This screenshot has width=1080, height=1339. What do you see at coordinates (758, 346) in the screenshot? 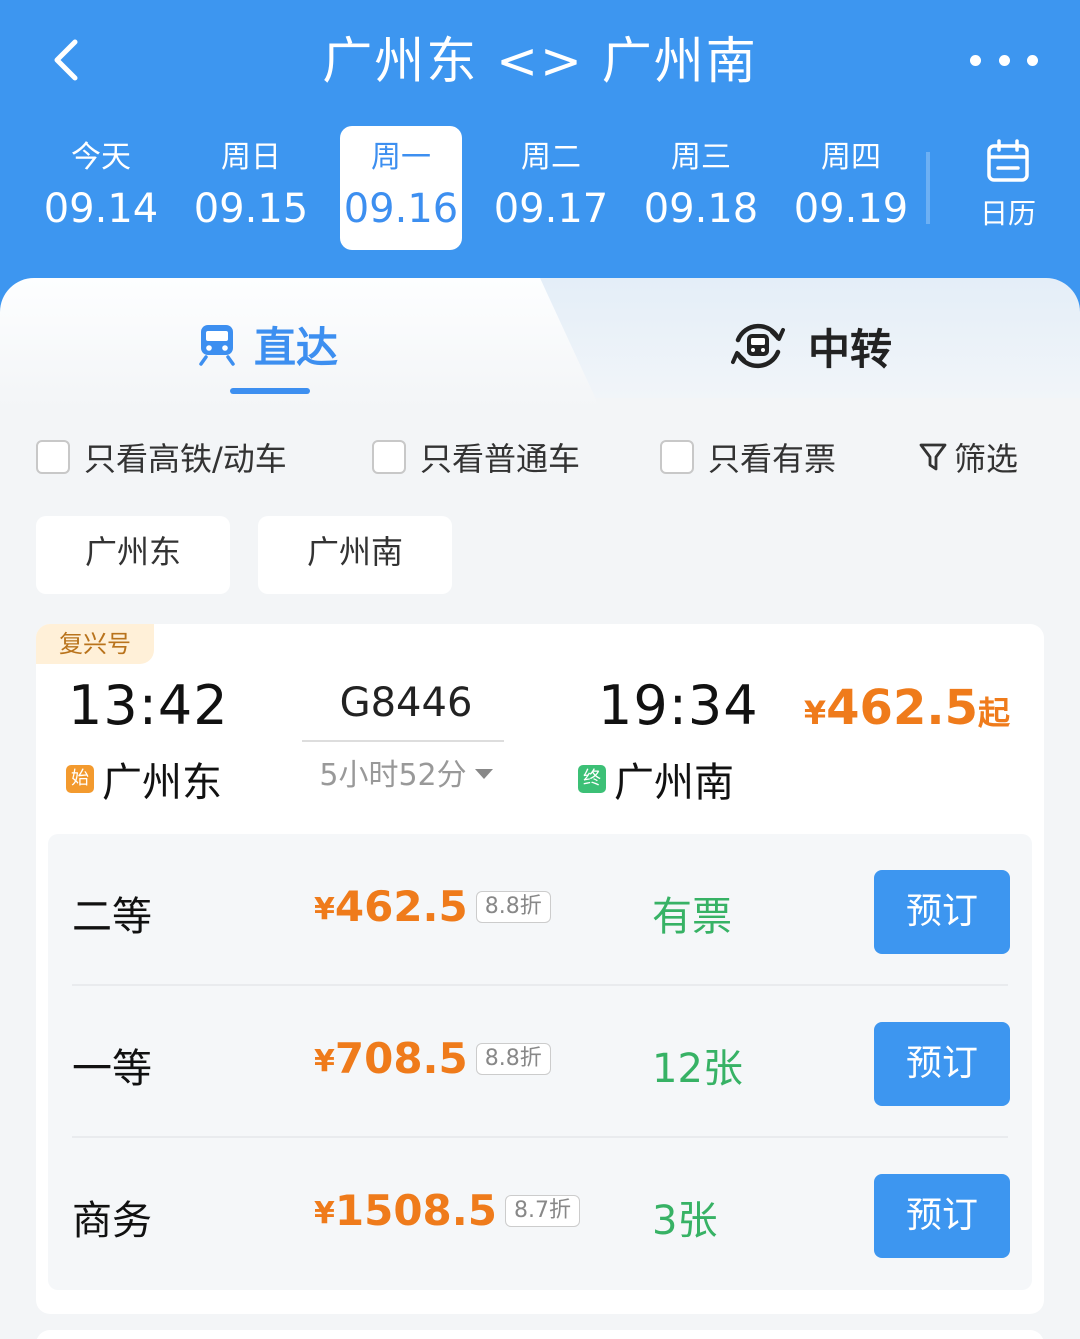
I see `transfer-train-icon` at bounding box center [758, 346].